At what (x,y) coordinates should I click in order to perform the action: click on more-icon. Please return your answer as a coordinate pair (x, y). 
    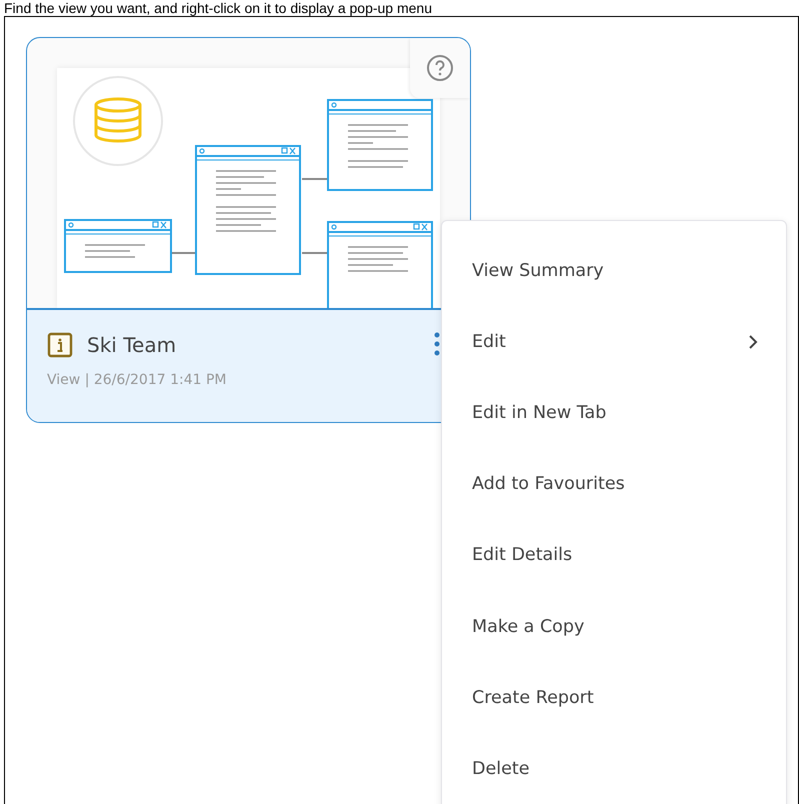
    Looking at the image, I should click on (437, 344).